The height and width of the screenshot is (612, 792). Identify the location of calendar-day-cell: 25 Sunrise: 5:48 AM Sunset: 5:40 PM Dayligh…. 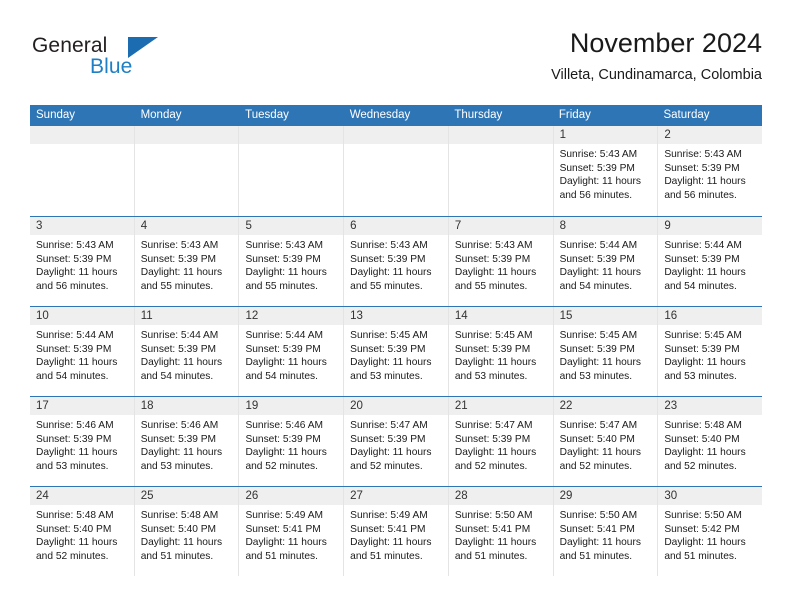
(187, 531).